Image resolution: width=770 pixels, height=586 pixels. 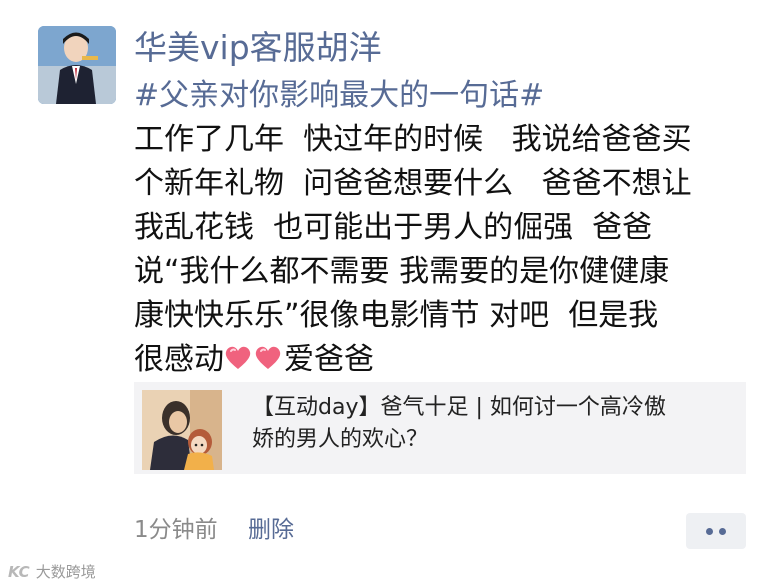 What do you see at coordinates (271, 530) in the screenshot?
I see `delete-button: 删除` at bounding box center [271, 530].